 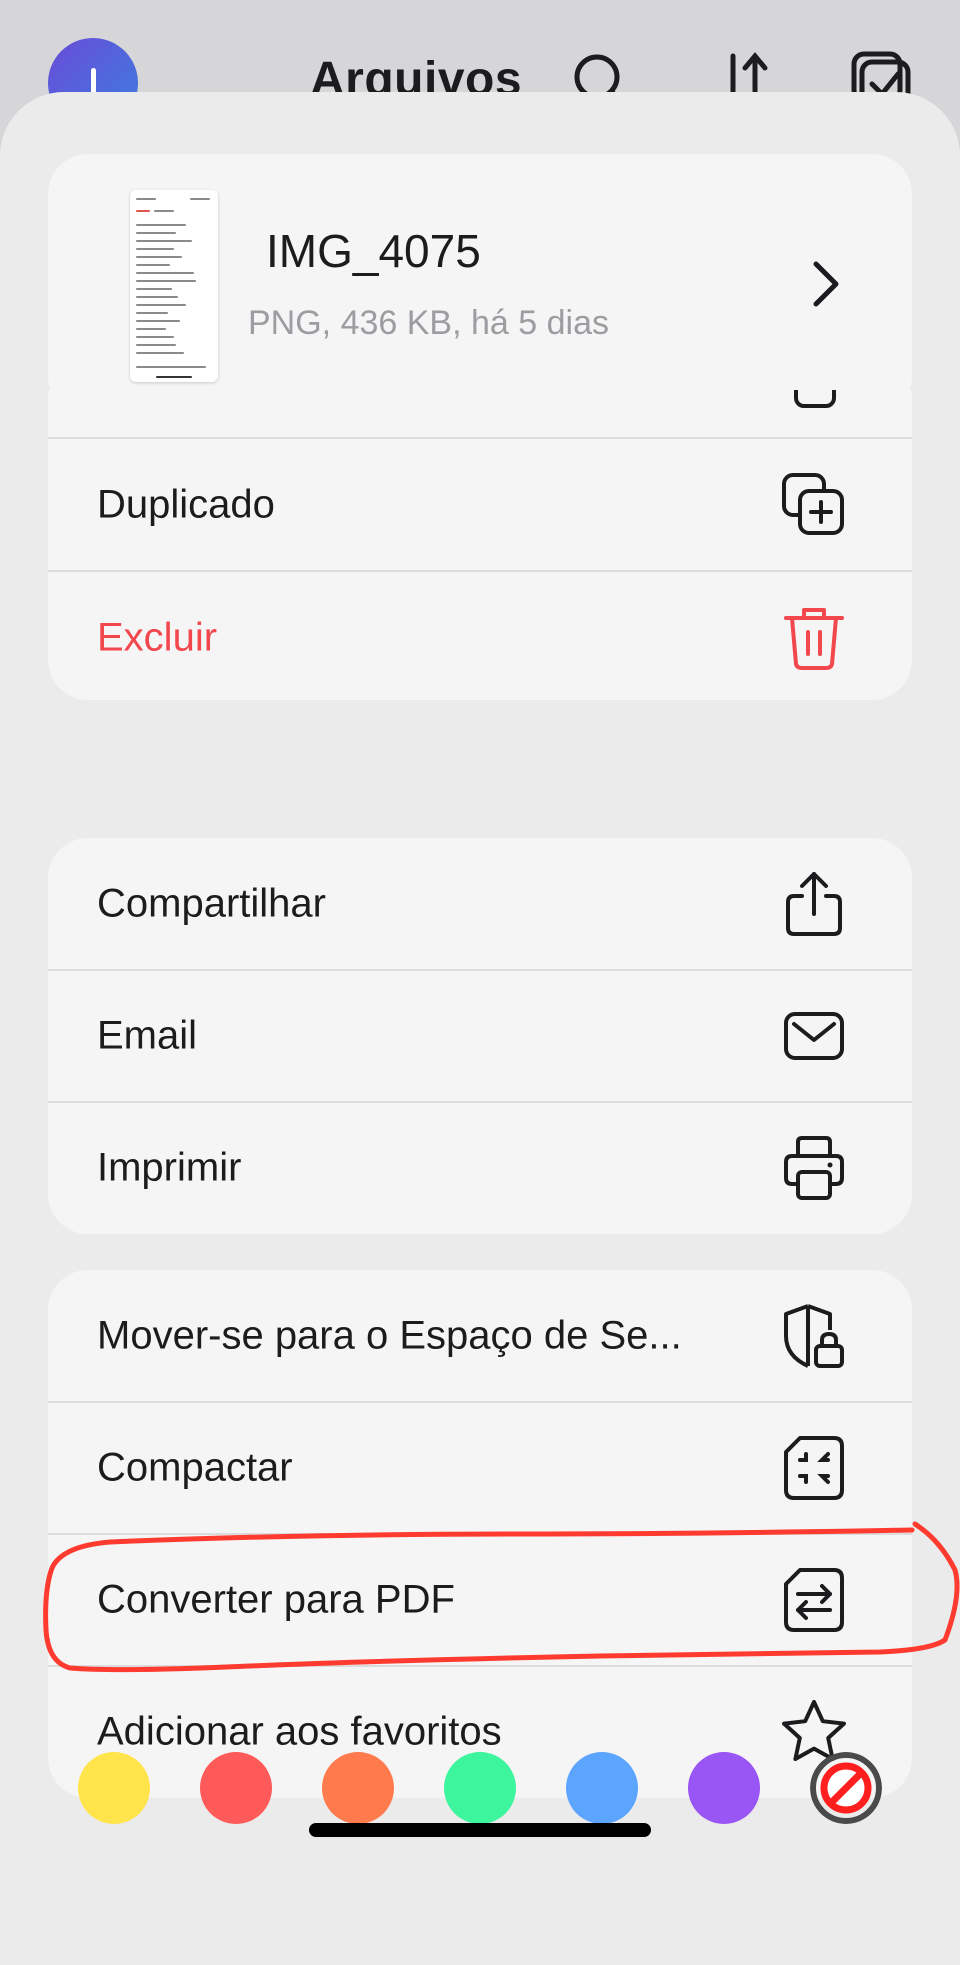 I want to click on menu-group-file-actions: Duplicado Excluir, so click(x=480, y=545).